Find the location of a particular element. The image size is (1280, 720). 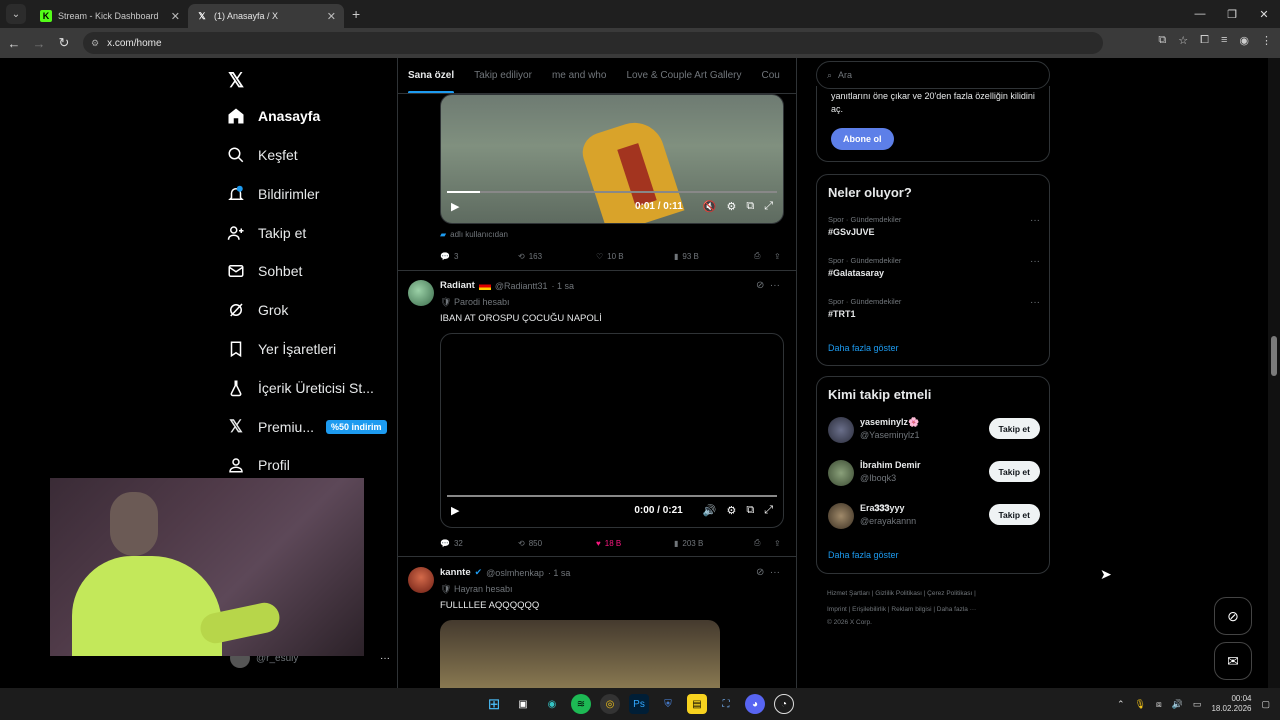

extensions-icon: ⧠ is located at coordinates (1204, 40).